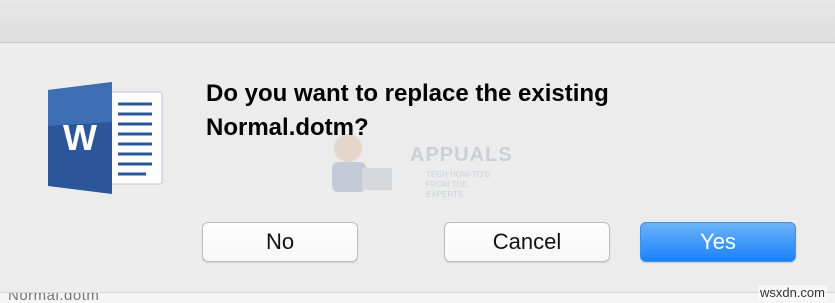  What do you see at coordinates (105, 138) in the screenshot?
I see `word-icon: W` at bounding box center [105, 138].